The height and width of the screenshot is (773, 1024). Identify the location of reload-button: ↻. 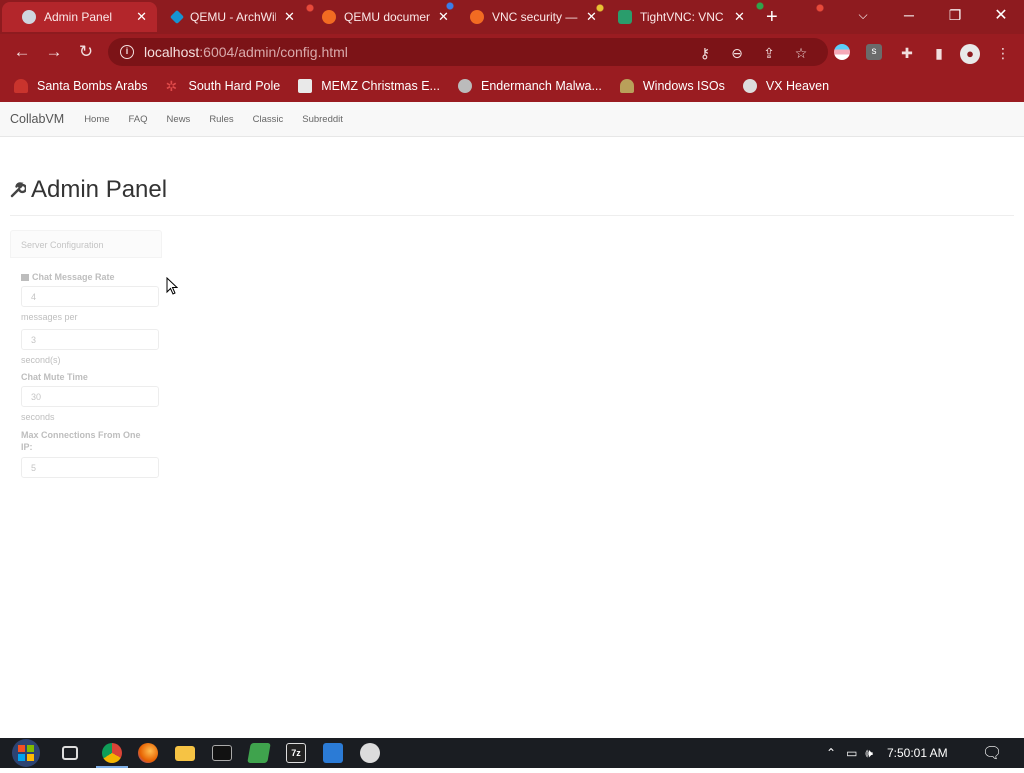
(86, 52).